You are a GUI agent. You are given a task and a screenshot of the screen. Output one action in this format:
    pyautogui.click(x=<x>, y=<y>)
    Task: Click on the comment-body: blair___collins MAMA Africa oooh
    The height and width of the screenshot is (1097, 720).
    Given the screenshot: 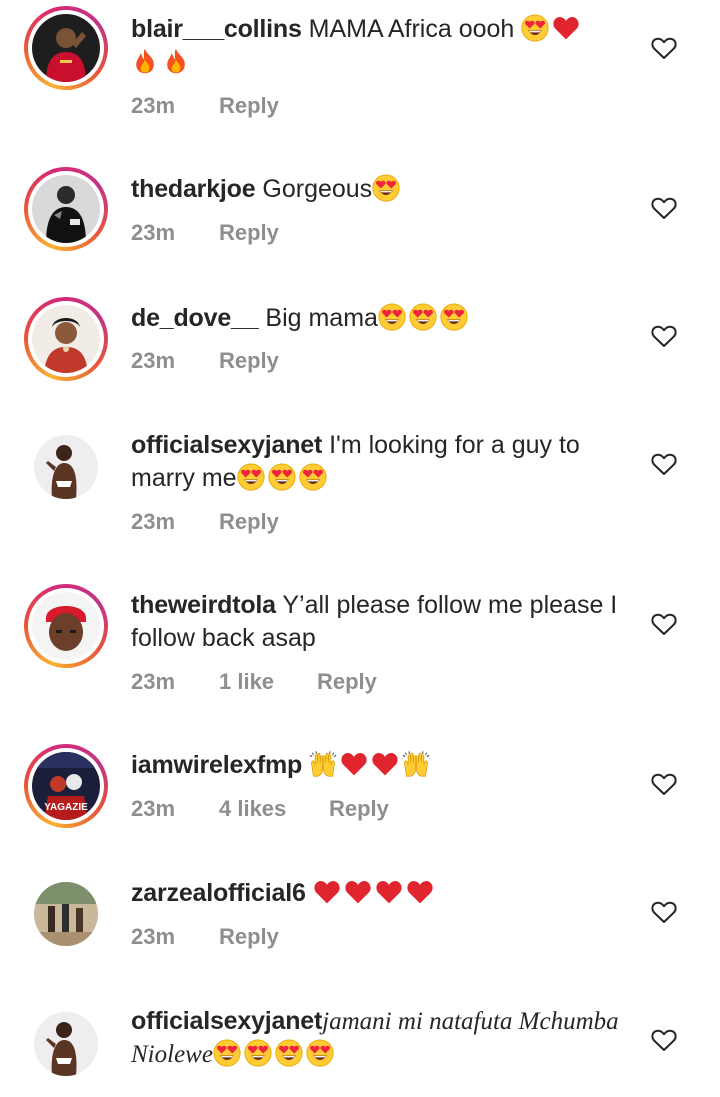 What is the action you would take?
    pyautogui.click(x=381, y=46)
    